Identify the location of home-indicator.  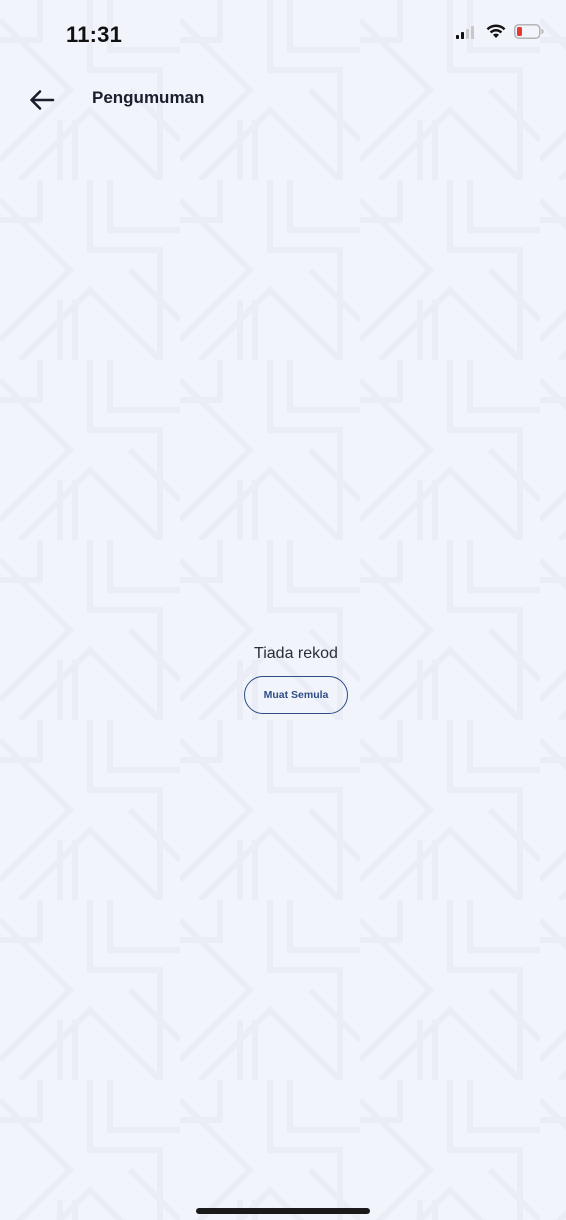
(283, 1211).